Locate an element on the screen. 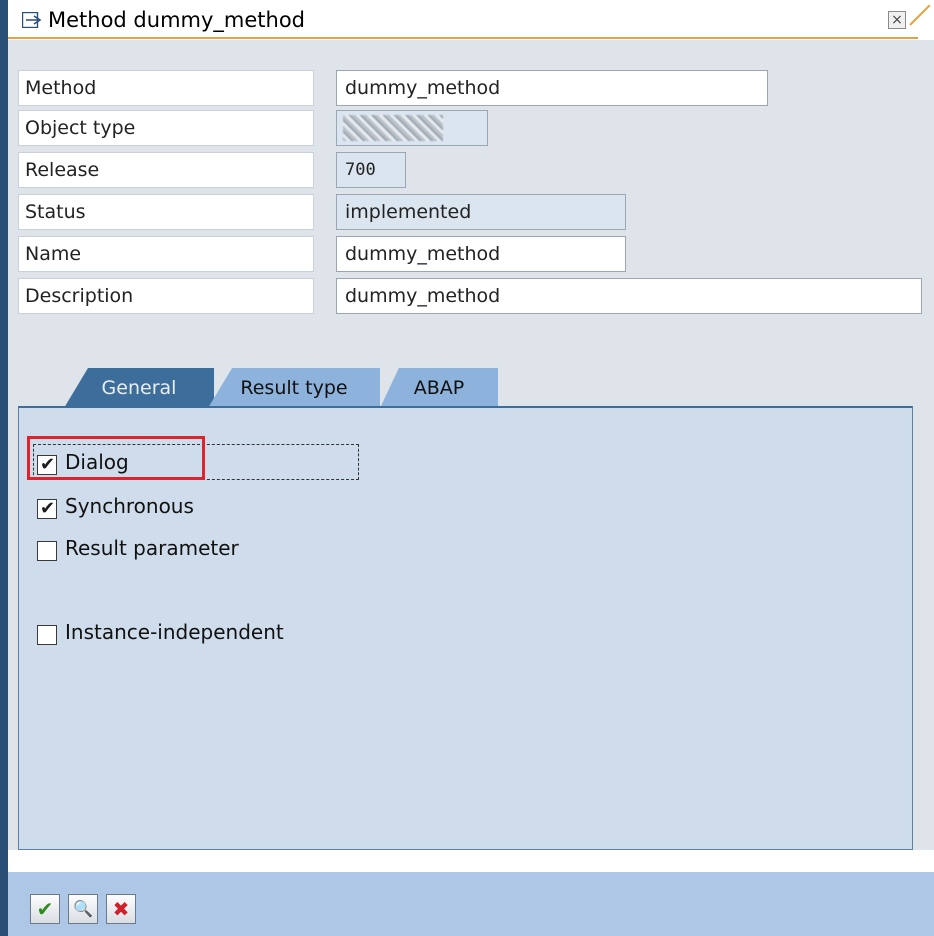  method-edit-icon is located at coordinates (32, 20).